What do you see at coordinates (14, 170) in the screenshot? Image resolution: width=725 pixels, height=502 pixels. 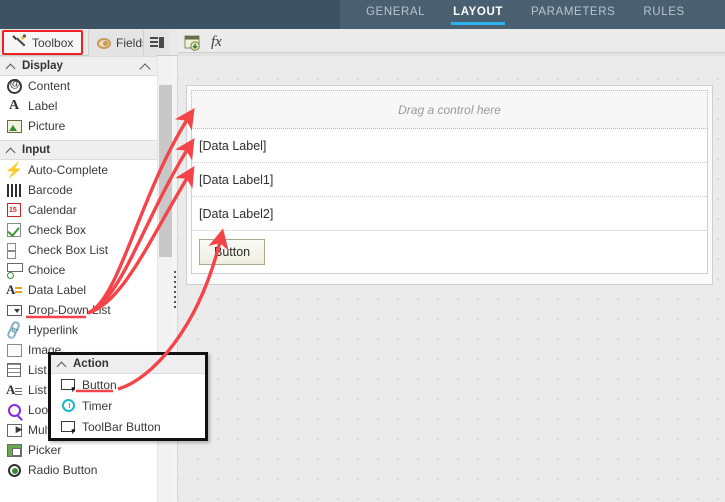 I see `lightning-bolt-icon: ⚡` at bounding box center [14, 170].